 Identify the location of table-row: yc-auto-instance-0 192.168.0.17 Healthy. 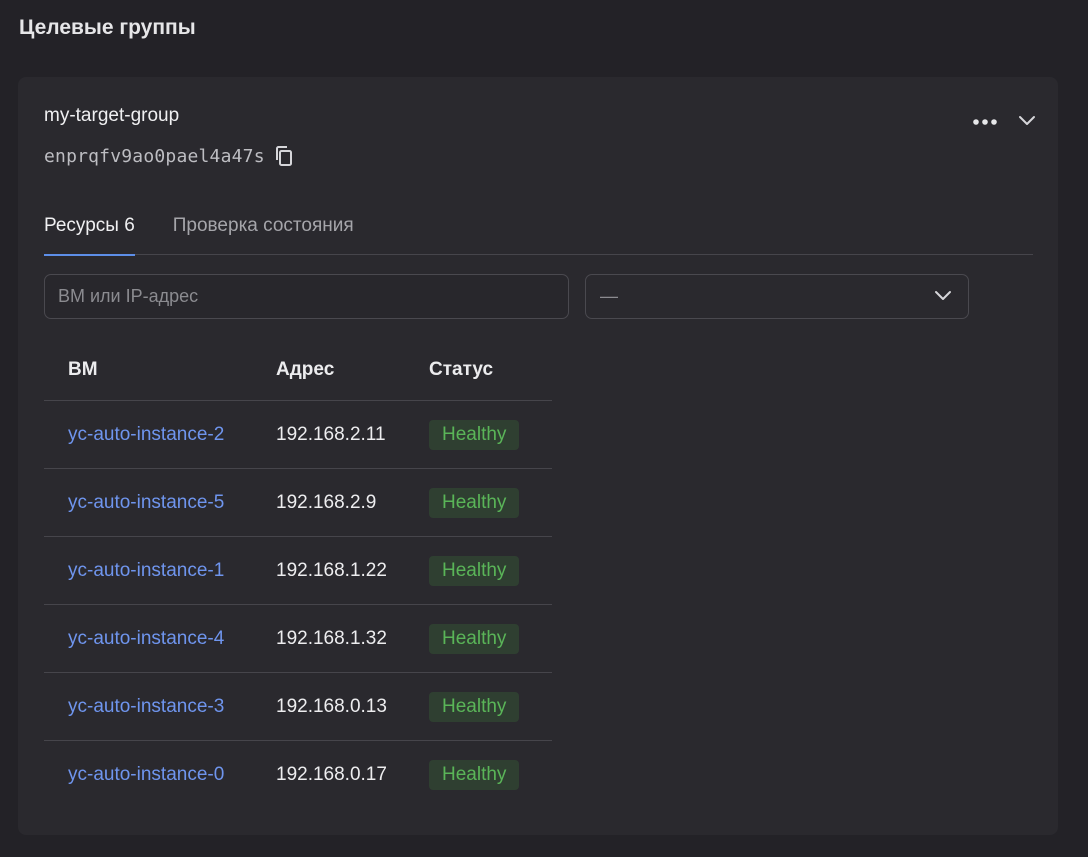
(298, 775).